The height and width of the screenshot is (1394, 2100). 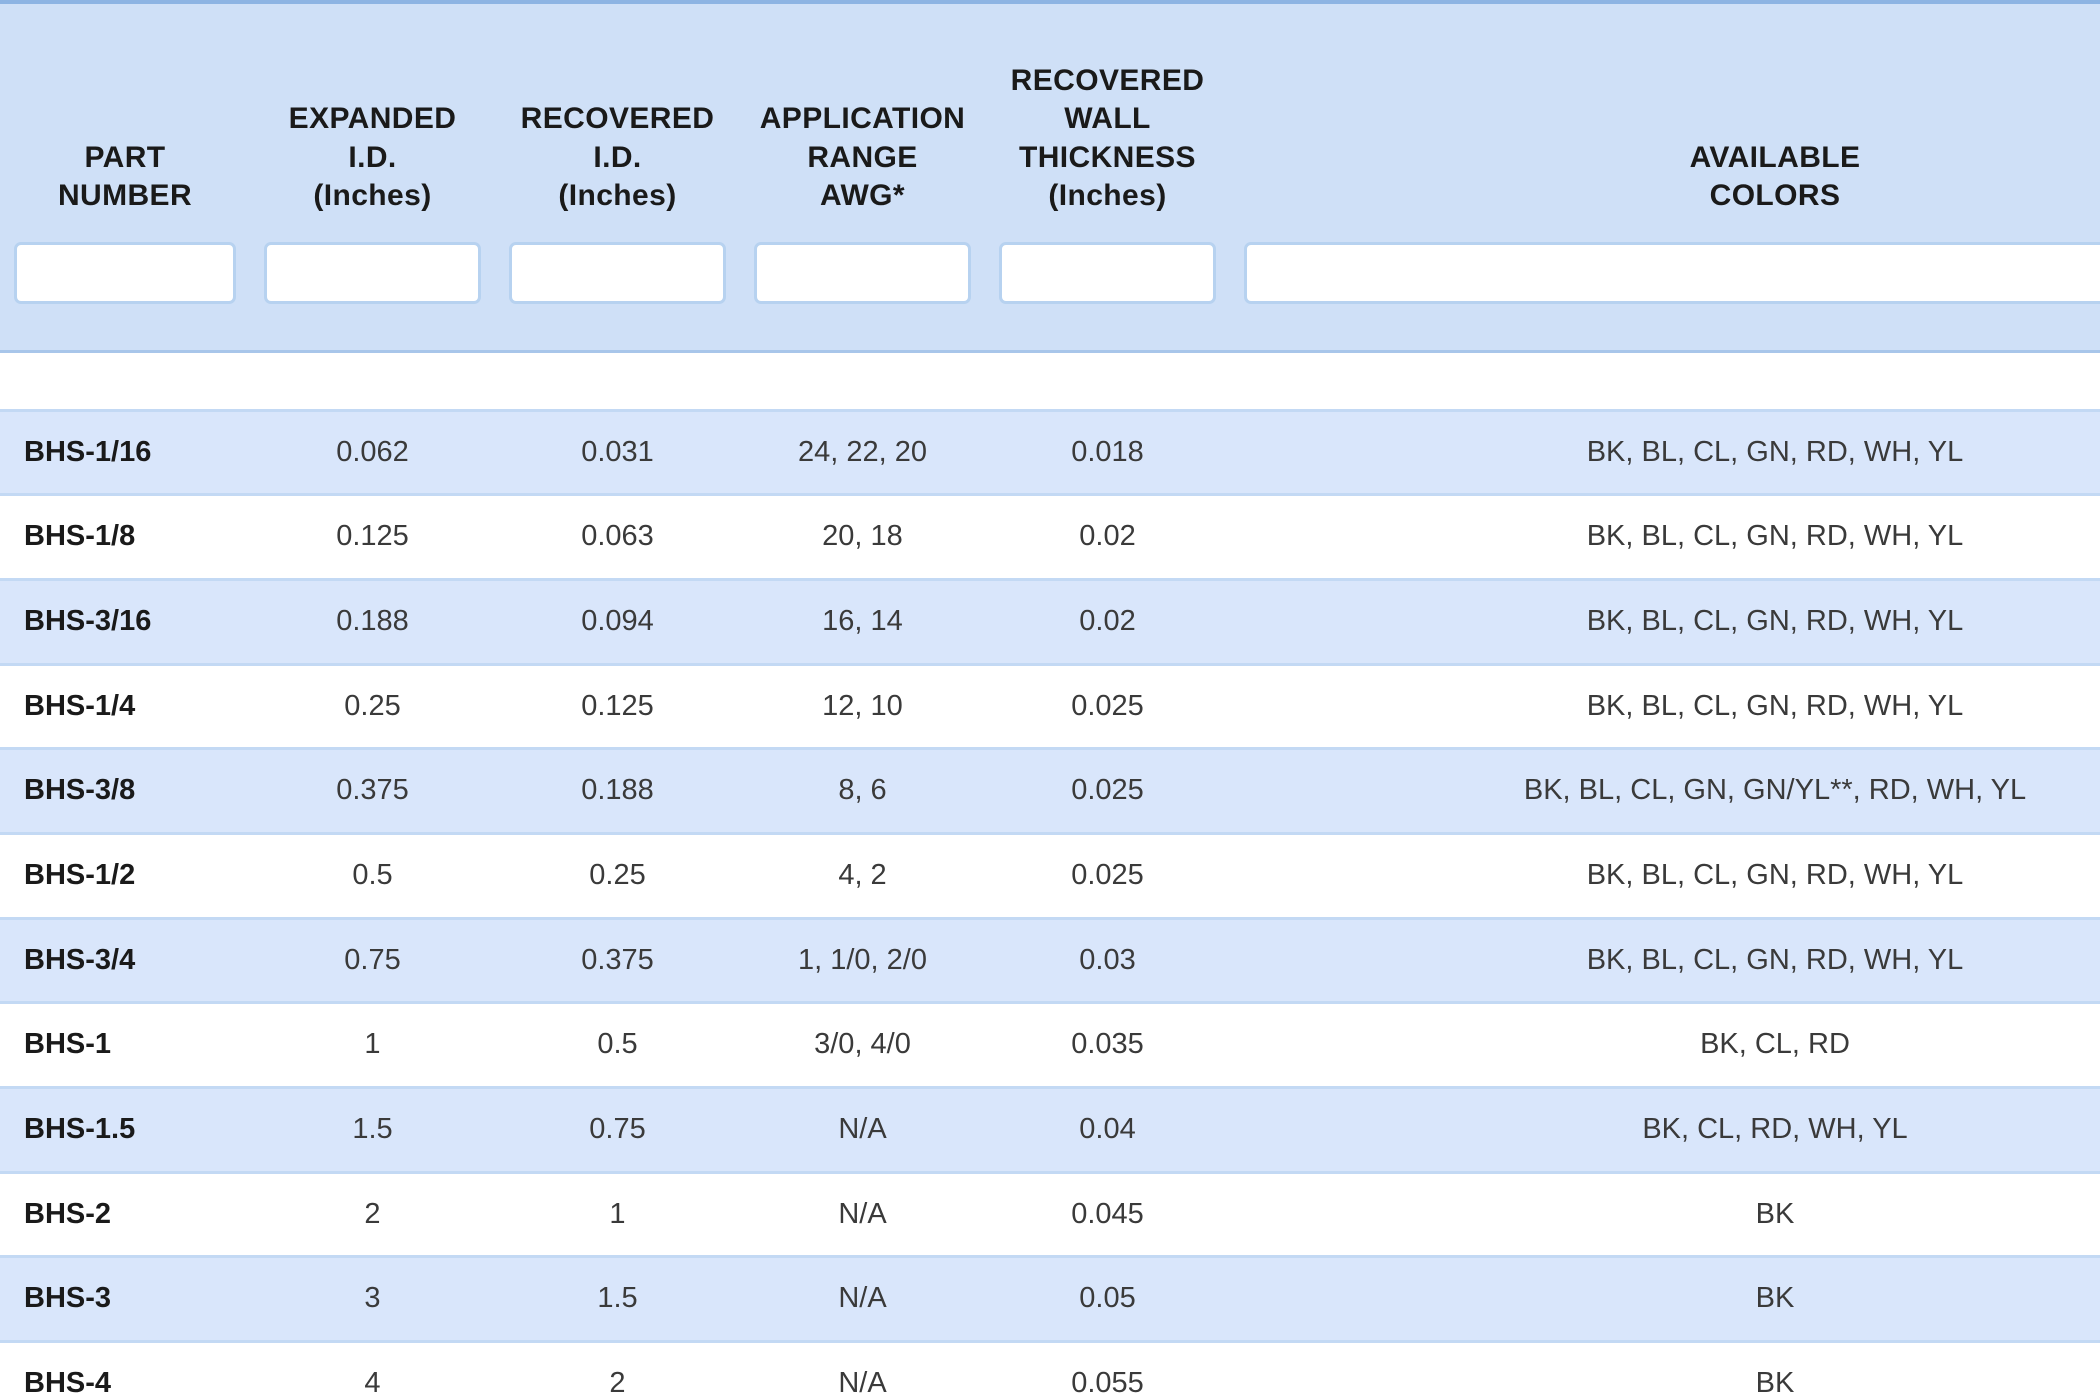 I want to click on cell-expanded-id: 0.75, so click(x=372, y=961).